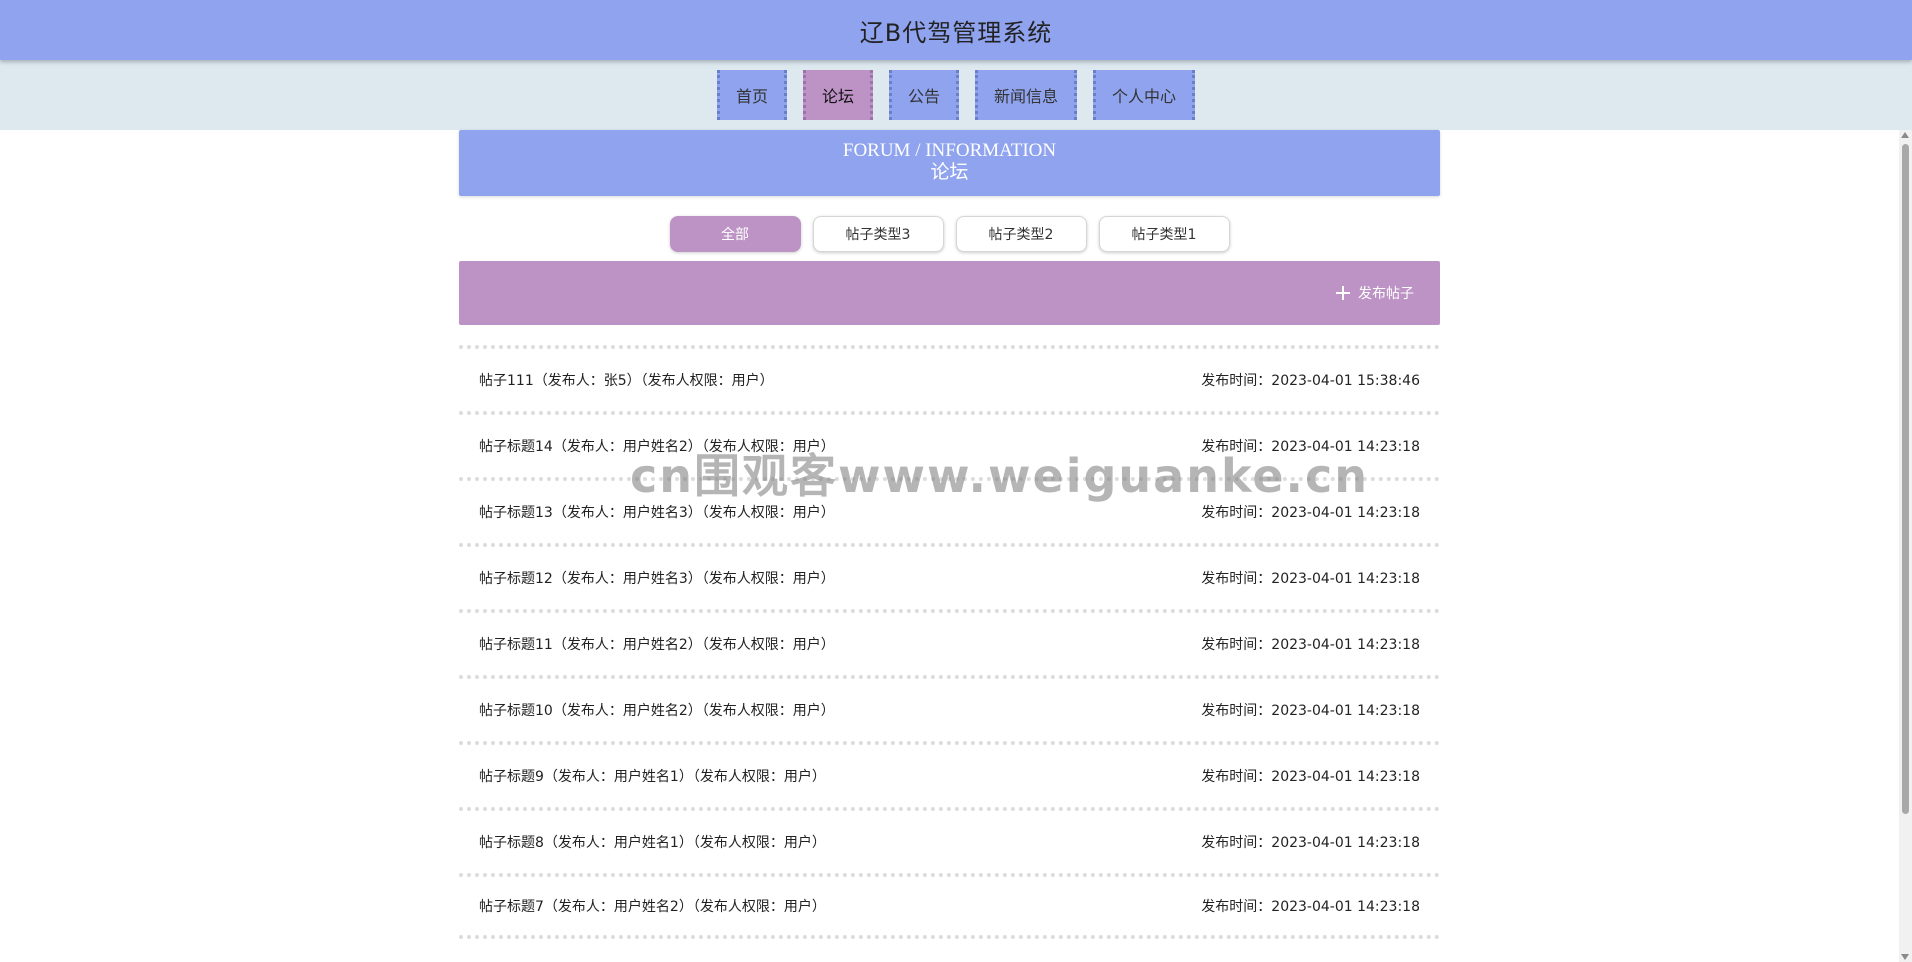  Describe the element at coordinates (652, 777) in the screenshot. I see `post-title: 帖子标题9（发布人：用户姓名1）（发布人权限：用户）` at that location.